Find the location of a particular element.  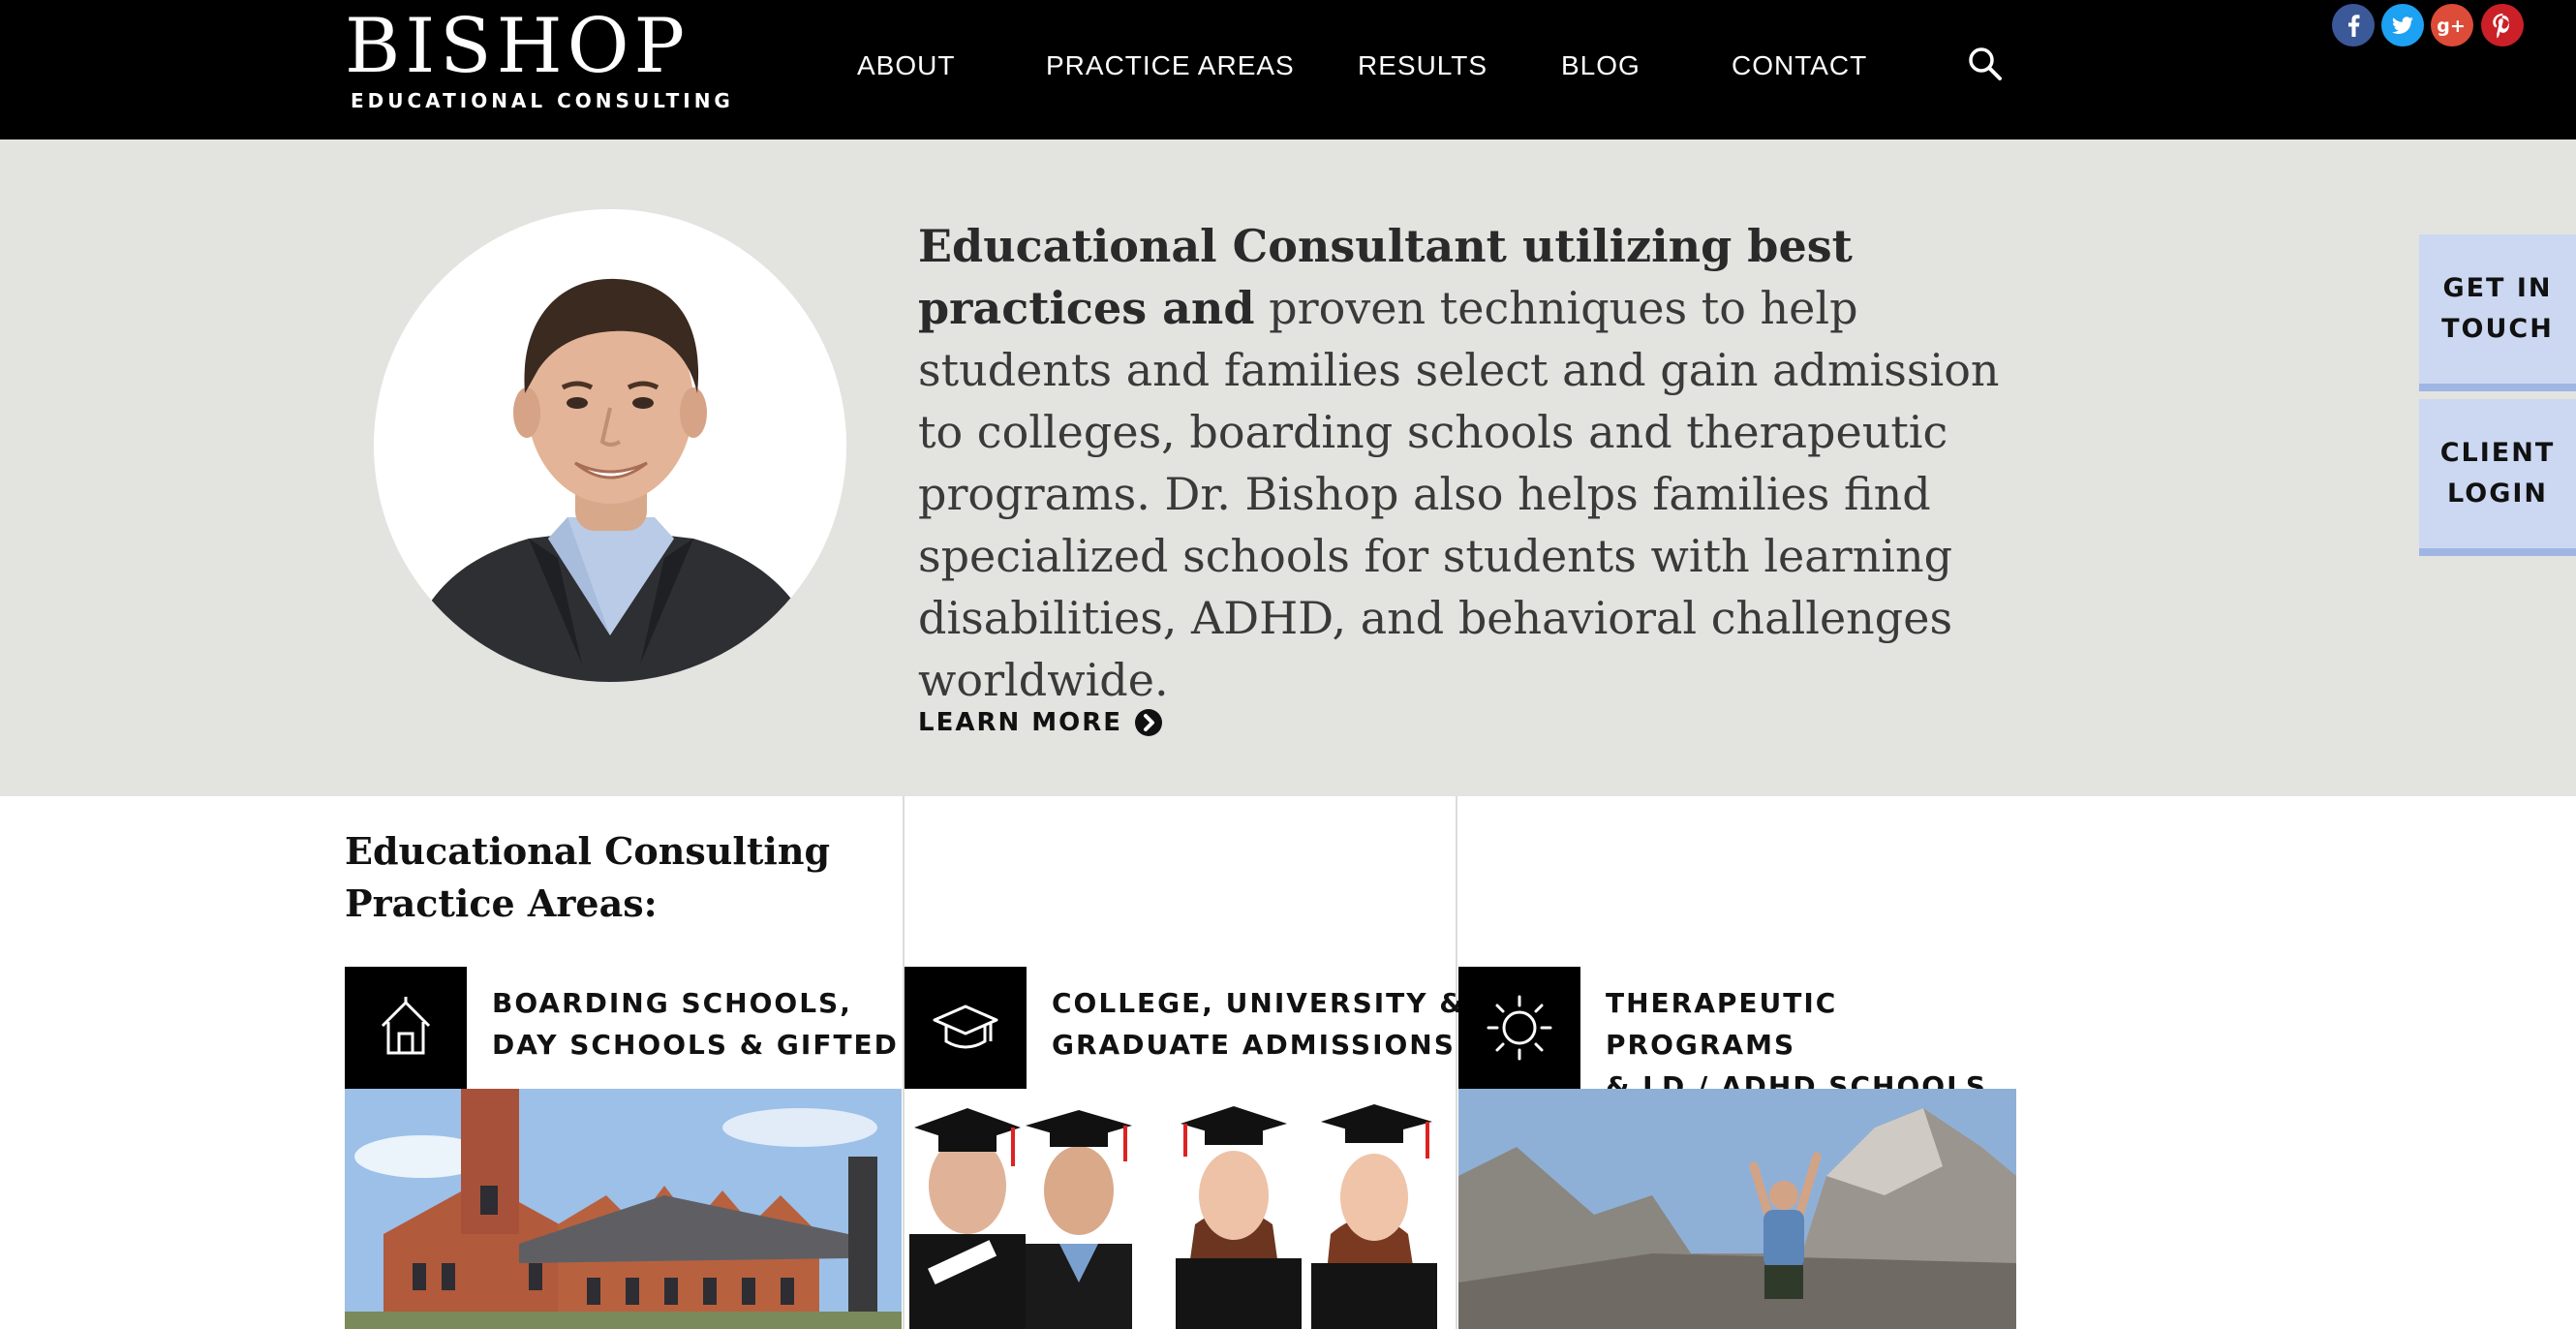

house-icon is located at coordinates (406, 1028).